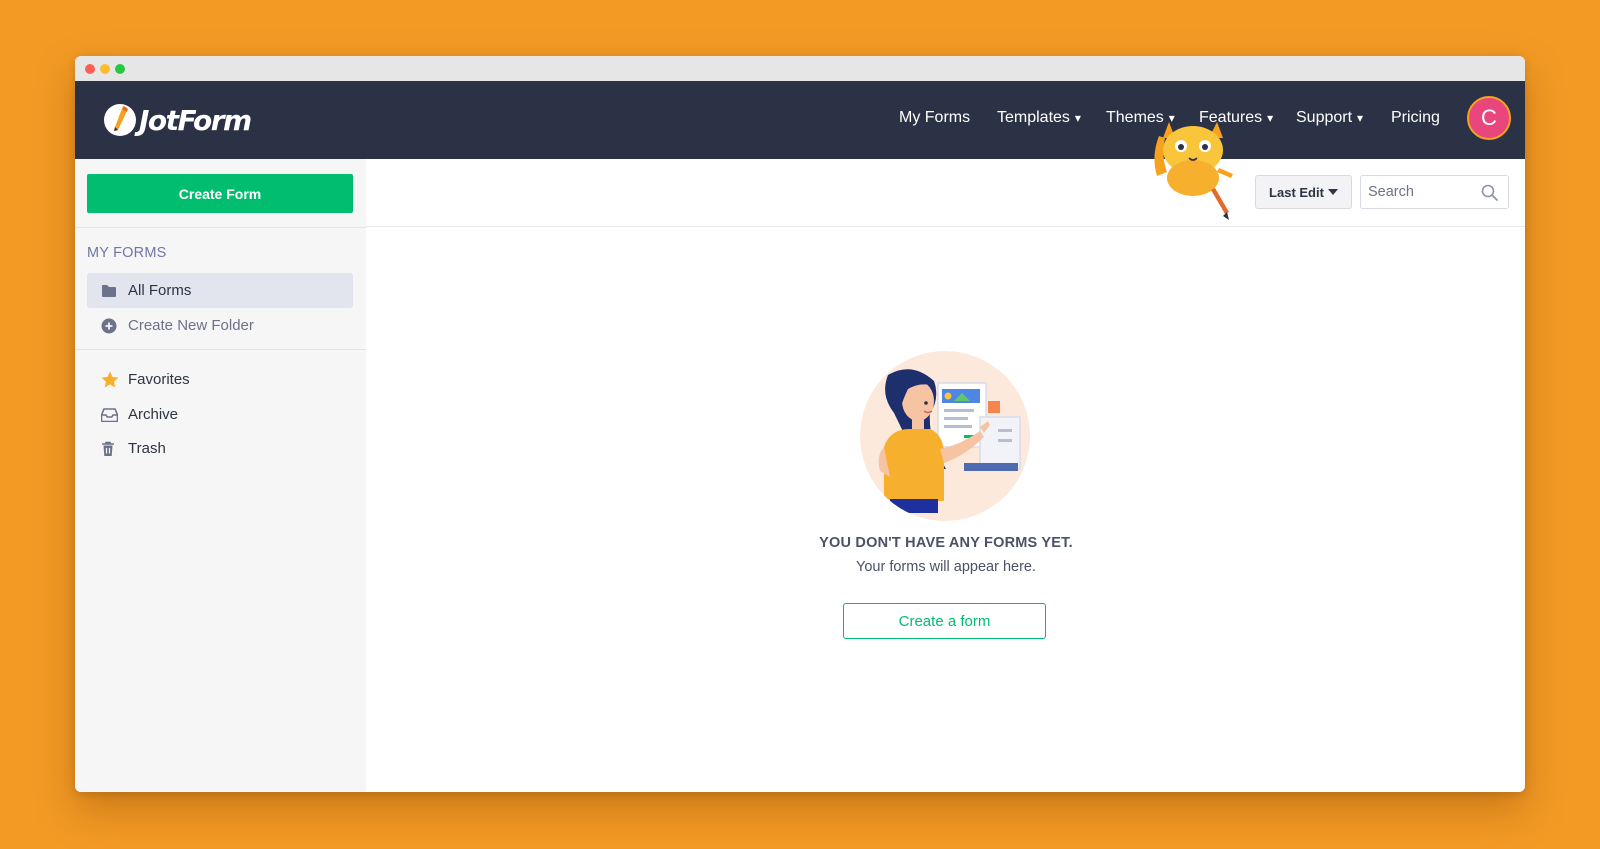 This screenshot has height=849, width=1600. What do you see at coordinates (127, 253) in the screenshot?
I see `sidebar-section-heading: MY FORMS` at bounding box center [127, 253].